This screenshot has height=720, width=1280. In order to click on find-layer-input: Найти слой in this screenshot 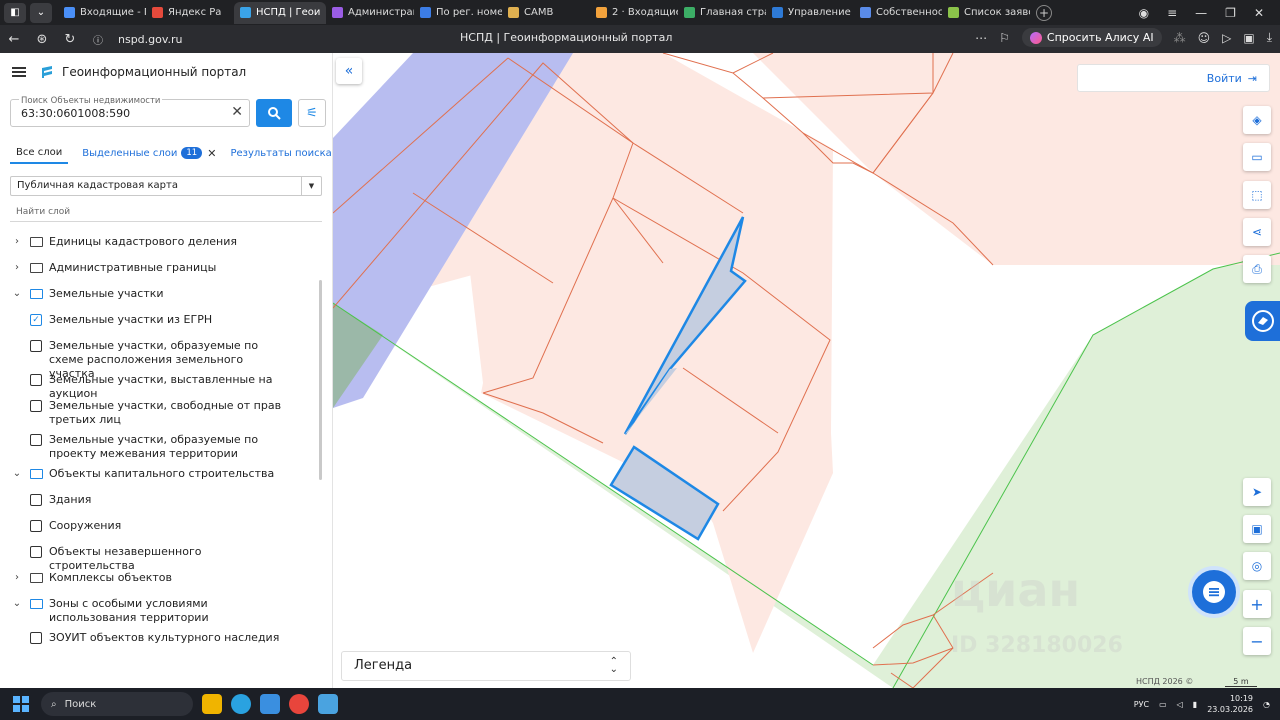, I will do `click(166, 212)`.